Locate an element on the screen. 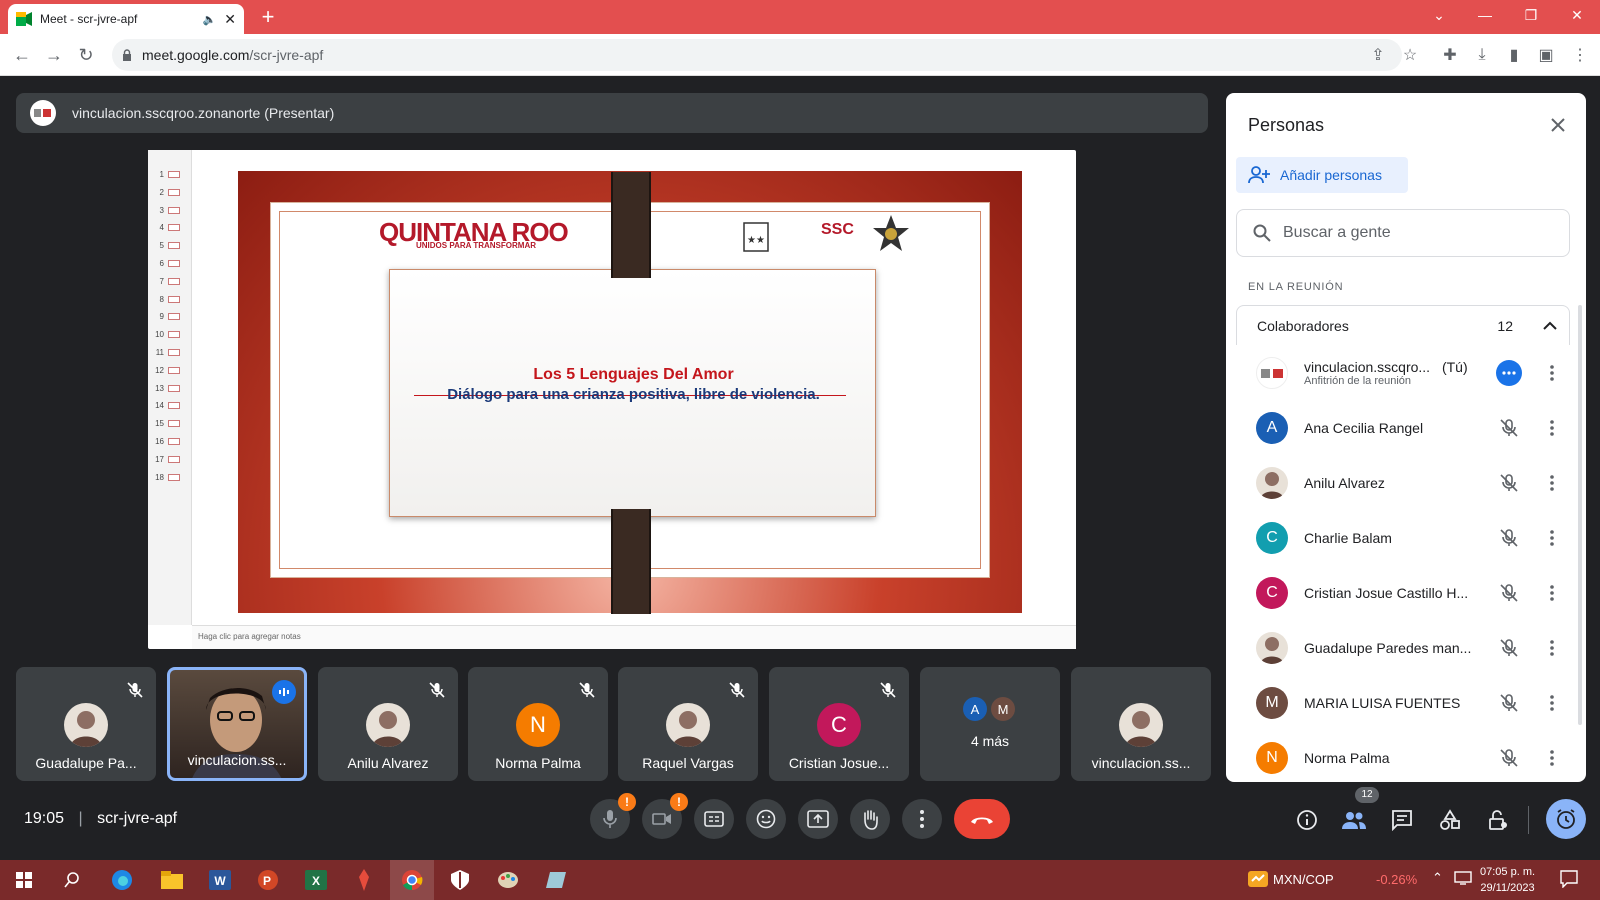  file-explorer-icon is located at coordinates (172, 880).